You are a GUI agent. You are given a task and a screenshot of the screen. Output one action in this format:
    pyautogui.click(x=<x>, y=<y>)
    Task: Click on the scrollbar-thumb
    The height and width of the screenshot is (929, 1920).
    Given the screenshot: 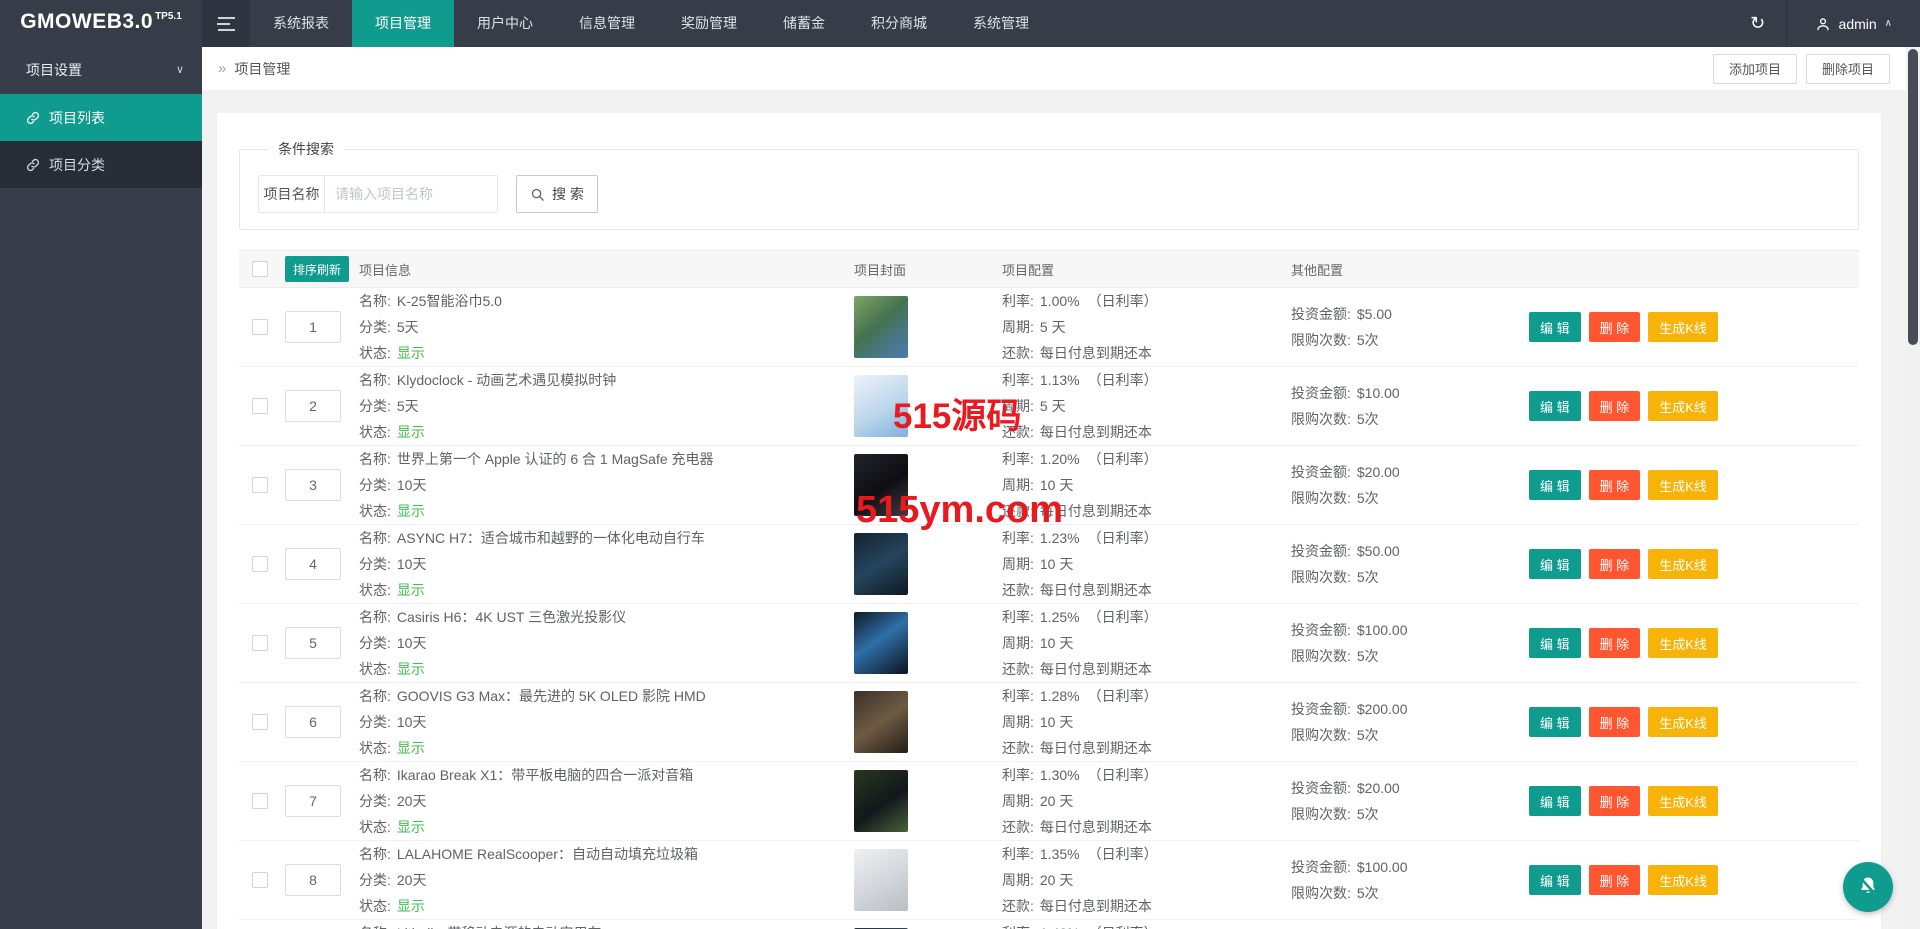 What is the action you would take?
    pyautogui.click(x=1913, y=197)
    